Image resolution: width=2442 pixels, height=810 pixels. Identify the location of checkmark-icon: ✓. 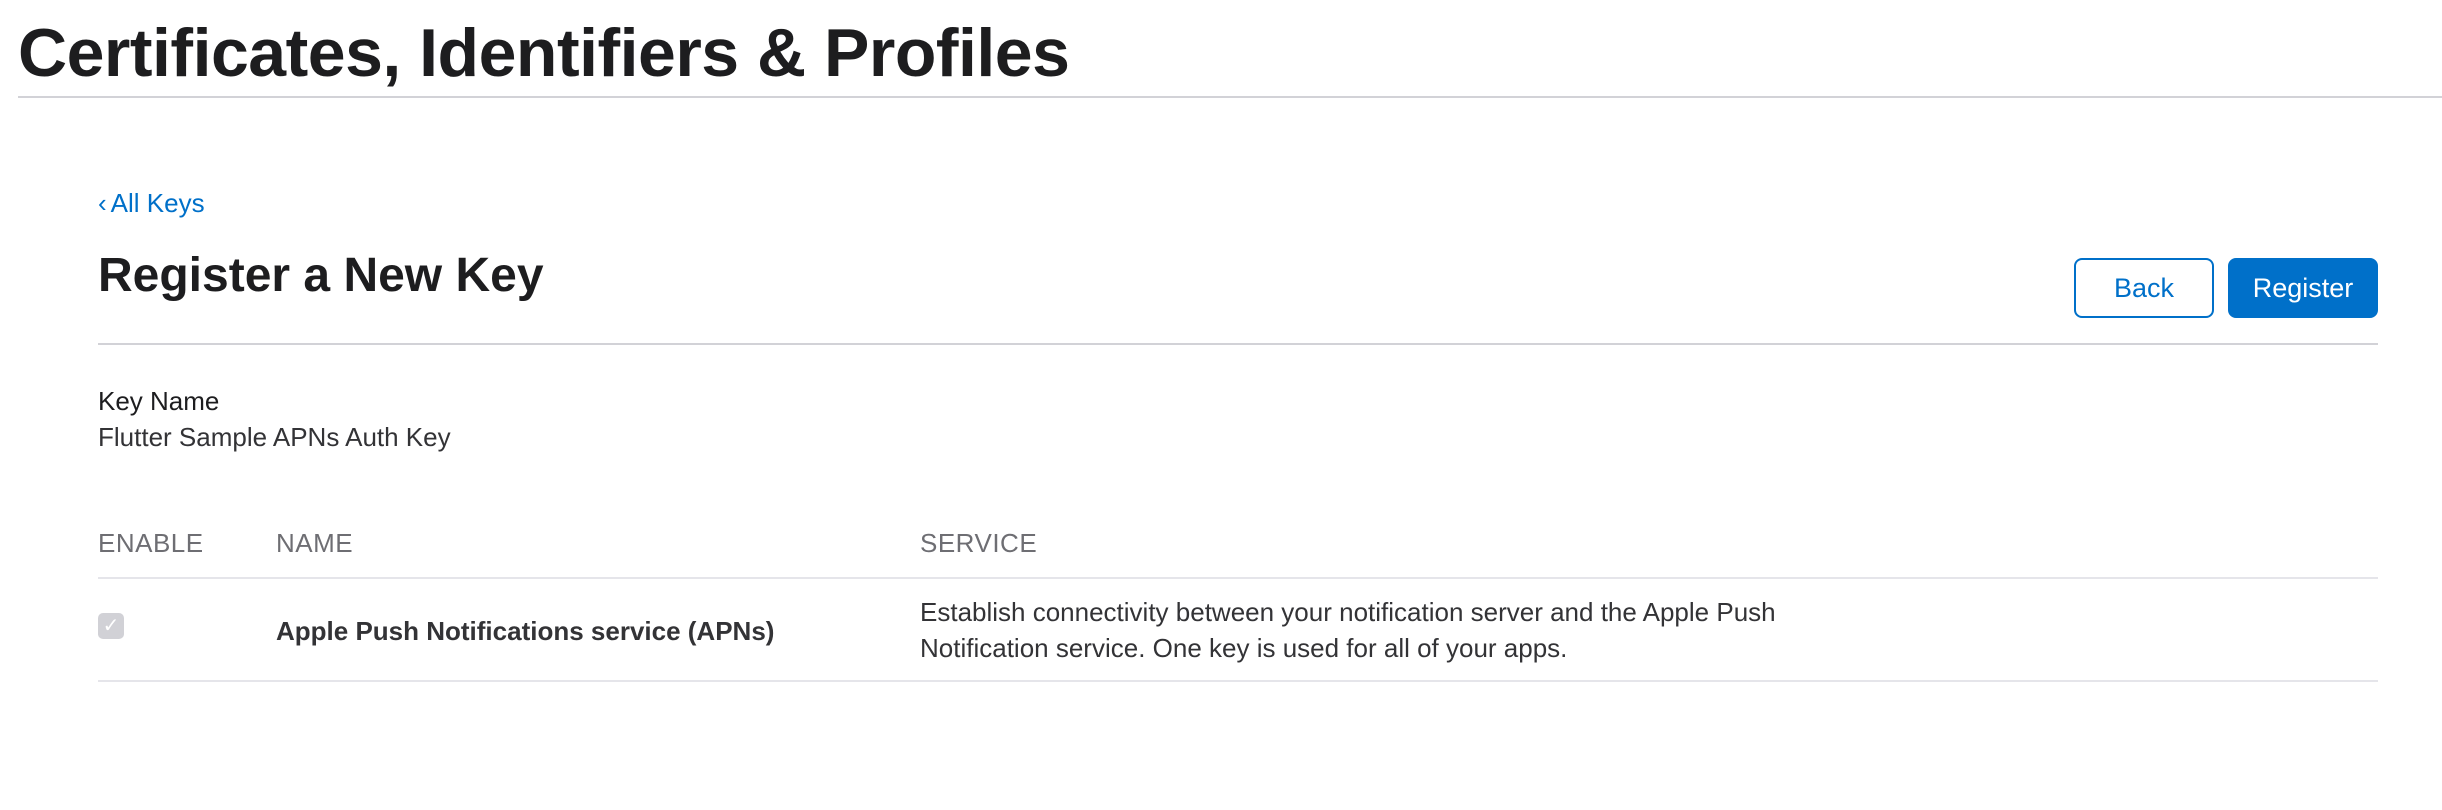
(111, 626).